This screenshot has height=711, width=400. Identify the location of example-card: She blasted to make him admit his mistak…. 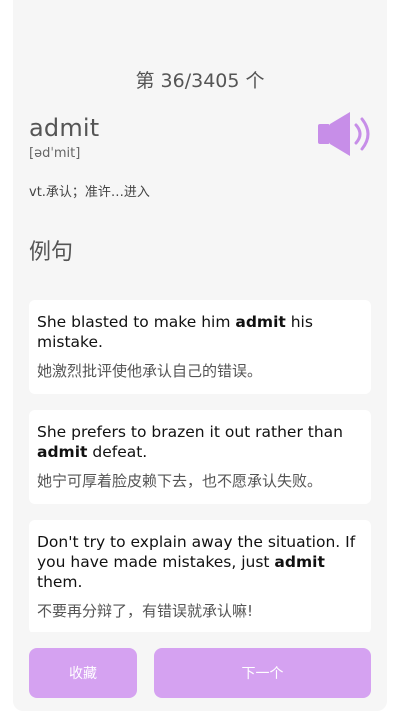
(200, 347).